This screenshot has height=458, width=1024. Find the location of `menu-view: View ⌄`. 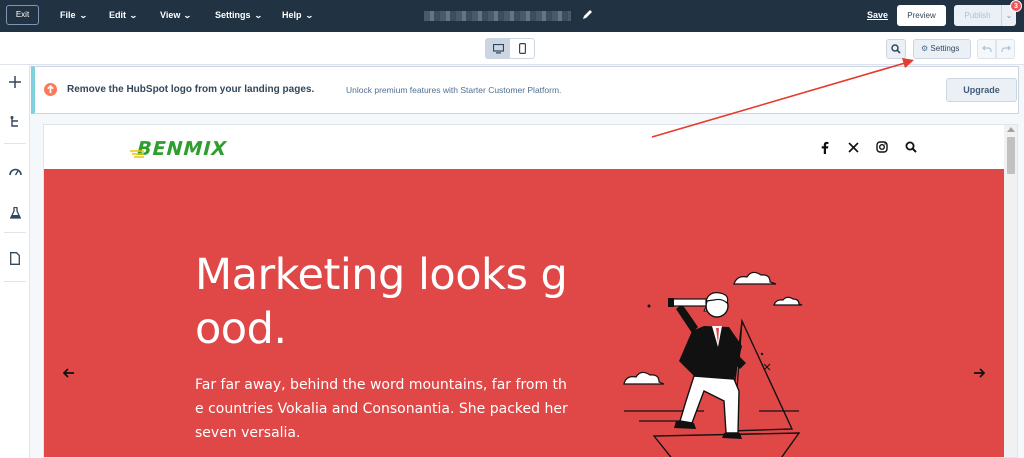

menu-view: View ⌄ is located at coordinates (176, 16).